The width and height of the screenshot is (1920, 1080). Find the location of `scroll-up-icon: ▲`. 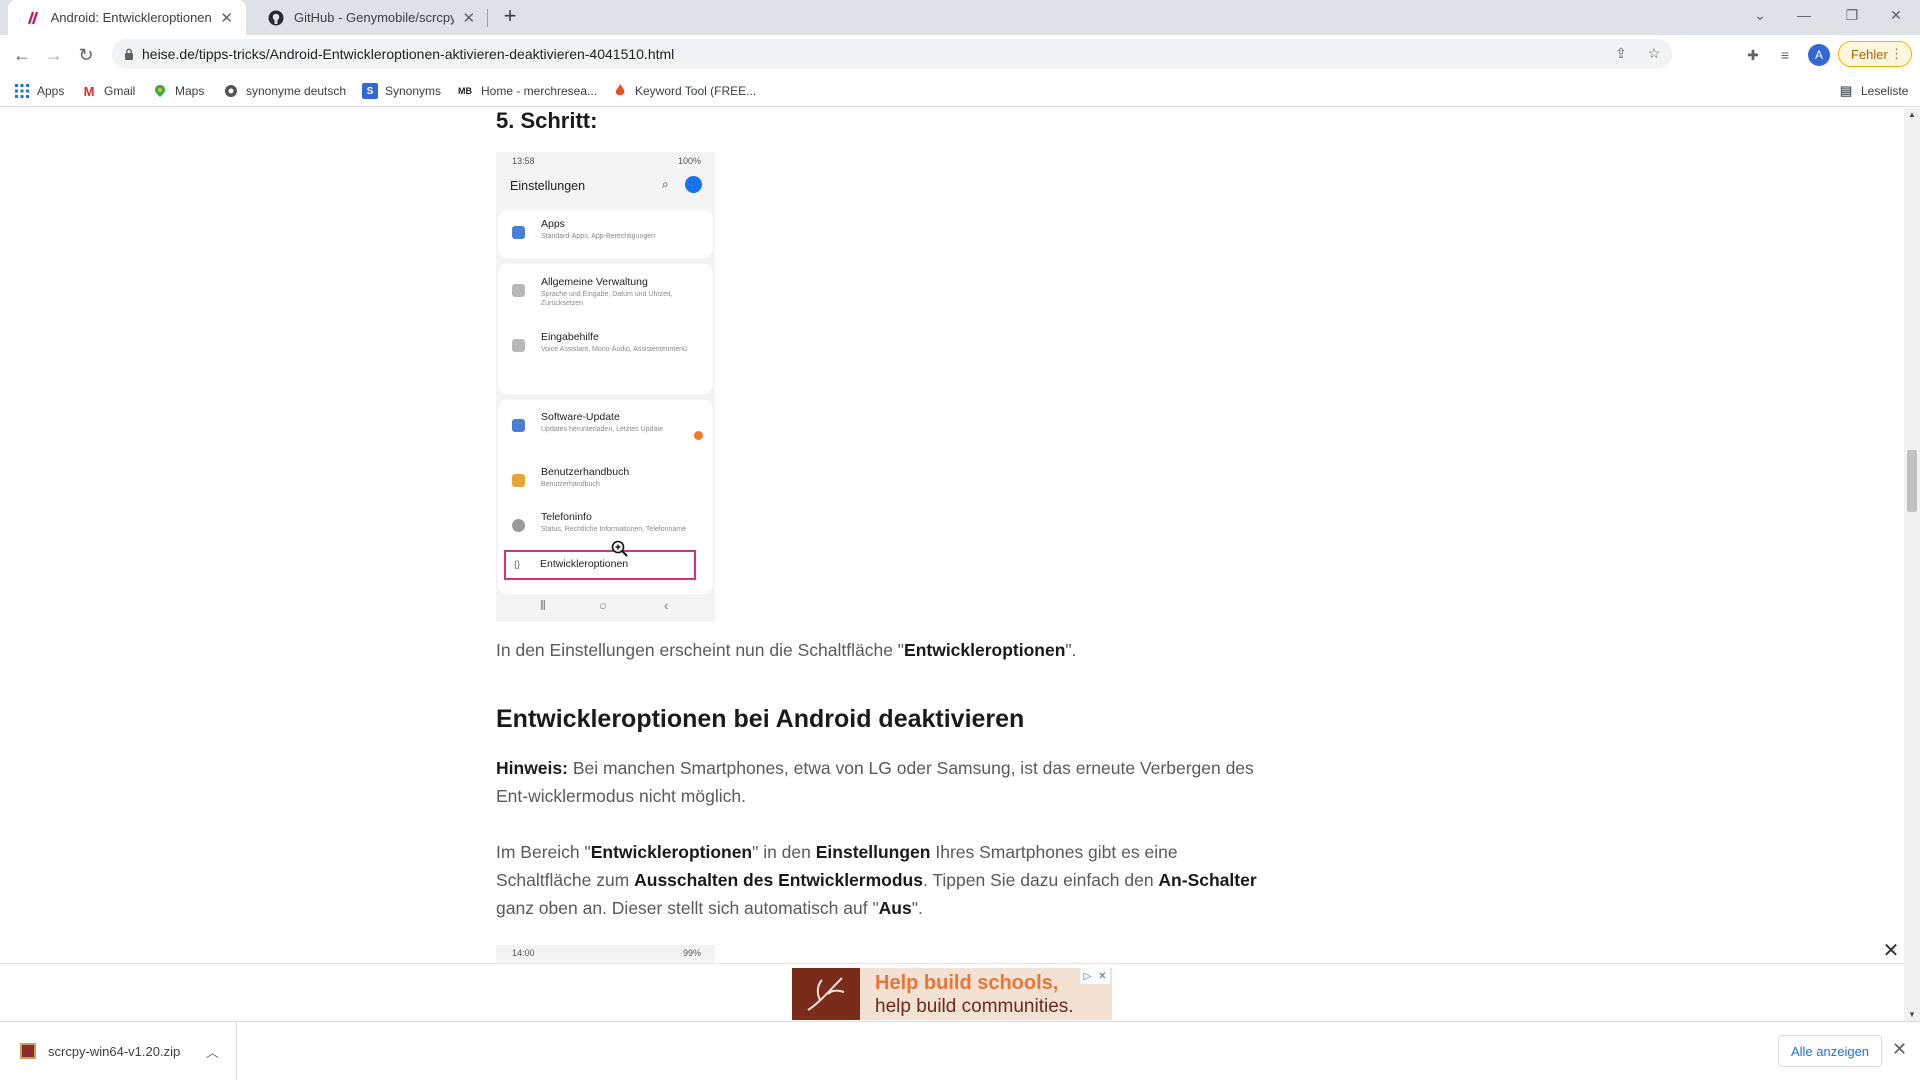

scroll-up-icon: ▲ is located at coordinates (1912, 114).